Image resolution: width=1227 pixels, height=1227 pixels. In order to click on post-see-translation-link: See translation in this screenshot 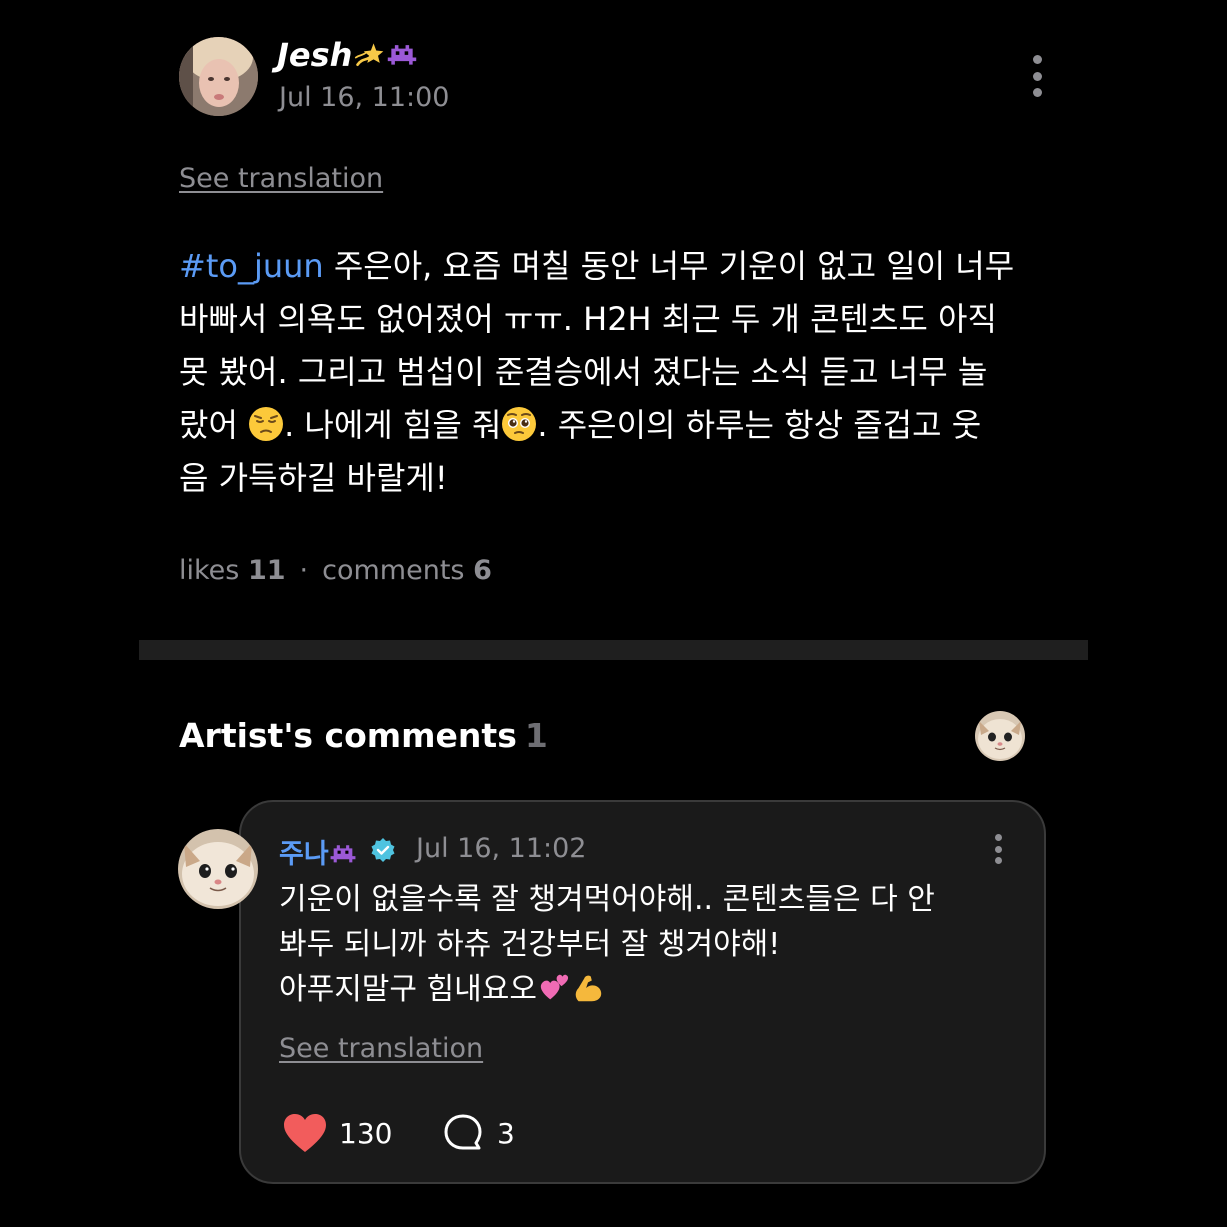, I will do `click(281, 178)`.